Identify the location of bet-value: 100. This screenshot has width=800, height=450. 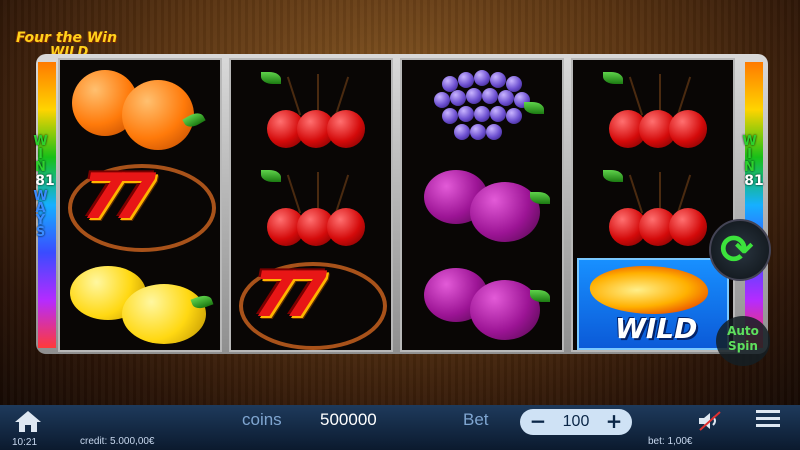
(576, 421).